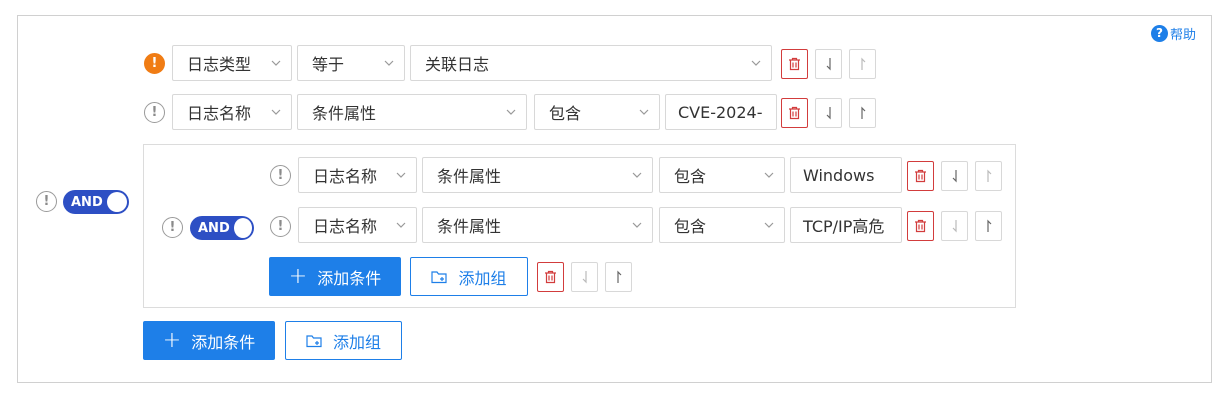 This screenshot has height=394, width=1225. Describe the element at coordinates (537, 225) in the screenshot. I see `grow2-attr-select: 条件属性` at that location.